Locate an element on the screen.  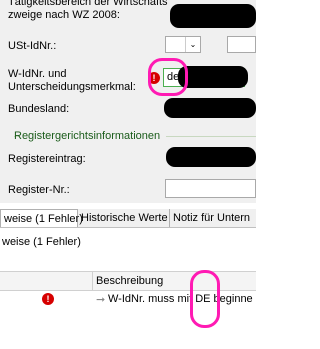
register-nr-input is located at coordinates (210, 188).